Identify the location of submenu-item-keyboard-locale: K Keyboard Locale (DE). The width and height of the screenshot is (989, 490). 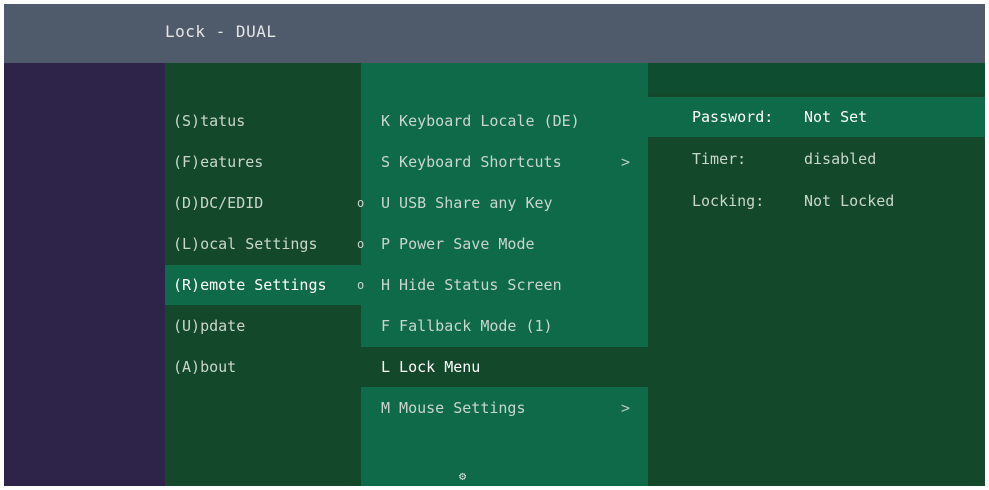
(504, 121).